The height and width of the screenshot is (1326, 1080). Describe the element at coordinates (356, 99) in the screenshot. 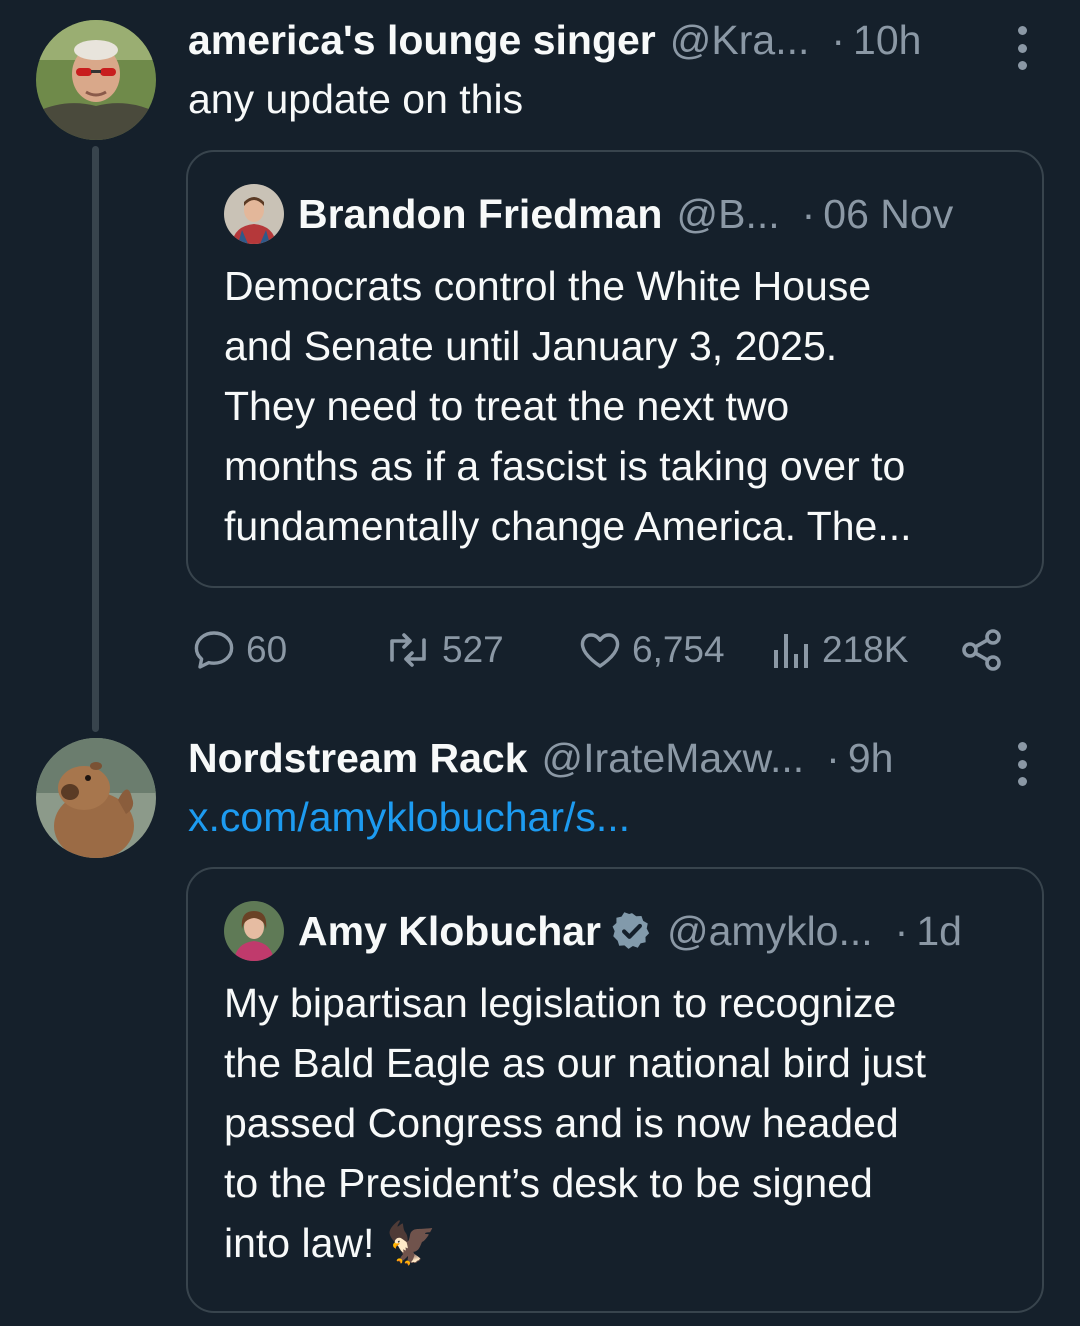

I see `tweet-text: any update on this` at that location.